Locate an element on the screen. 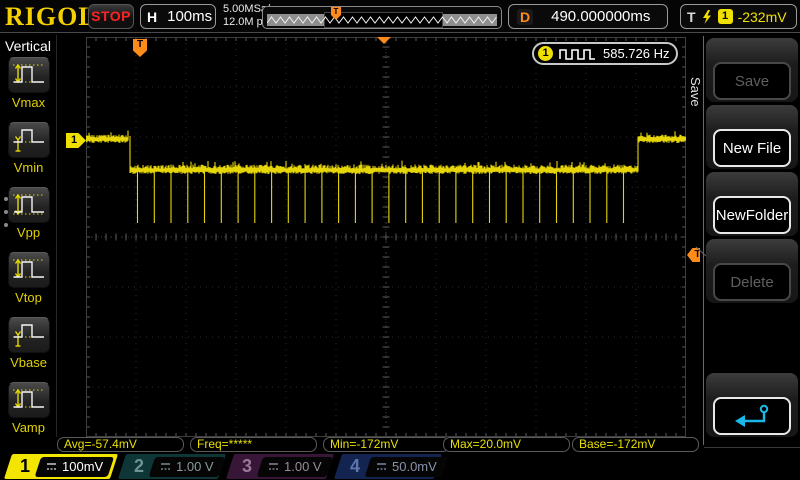 This screenshot has height=480, width=800. channel1-ground-marker: 1 is located at coordinates (76, 140).